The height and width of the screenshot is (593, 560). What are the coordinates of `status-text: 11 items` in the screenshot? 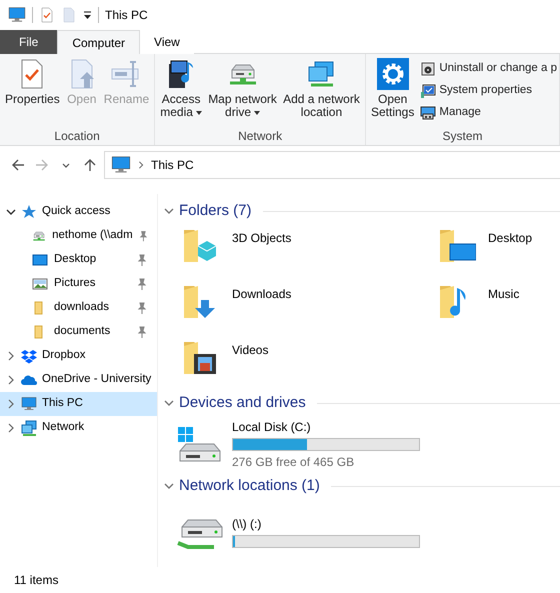 It's located at (36, 580).